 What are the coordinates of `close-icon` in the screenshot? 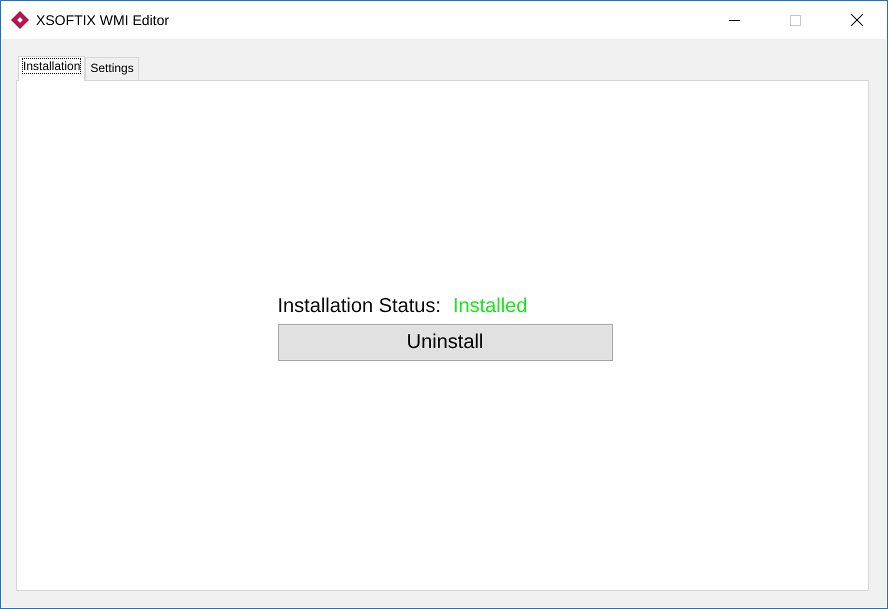 It's located at (857, 20).